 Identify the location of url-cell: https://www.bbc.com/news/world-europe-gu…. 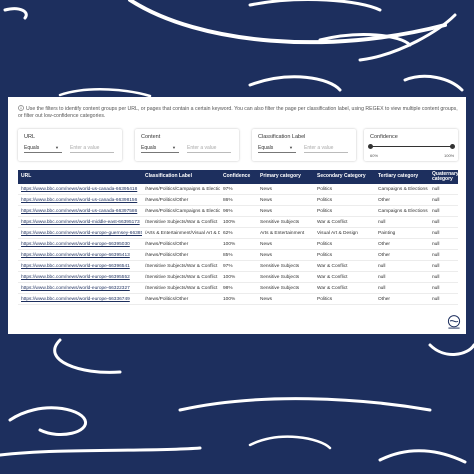
(80, 233).